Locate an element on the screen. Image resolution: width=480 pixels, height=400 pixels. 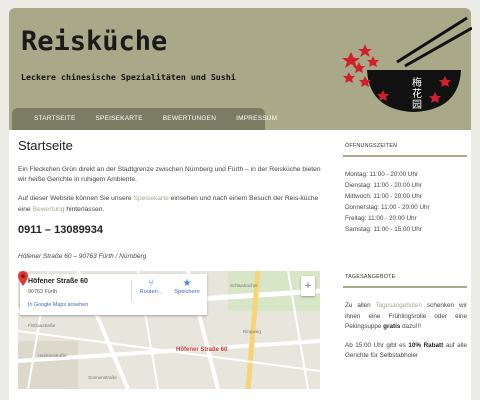
hours-row: Donnerstag: 11:00 - 20:00 Uhr is located at coordinates (387, 207).